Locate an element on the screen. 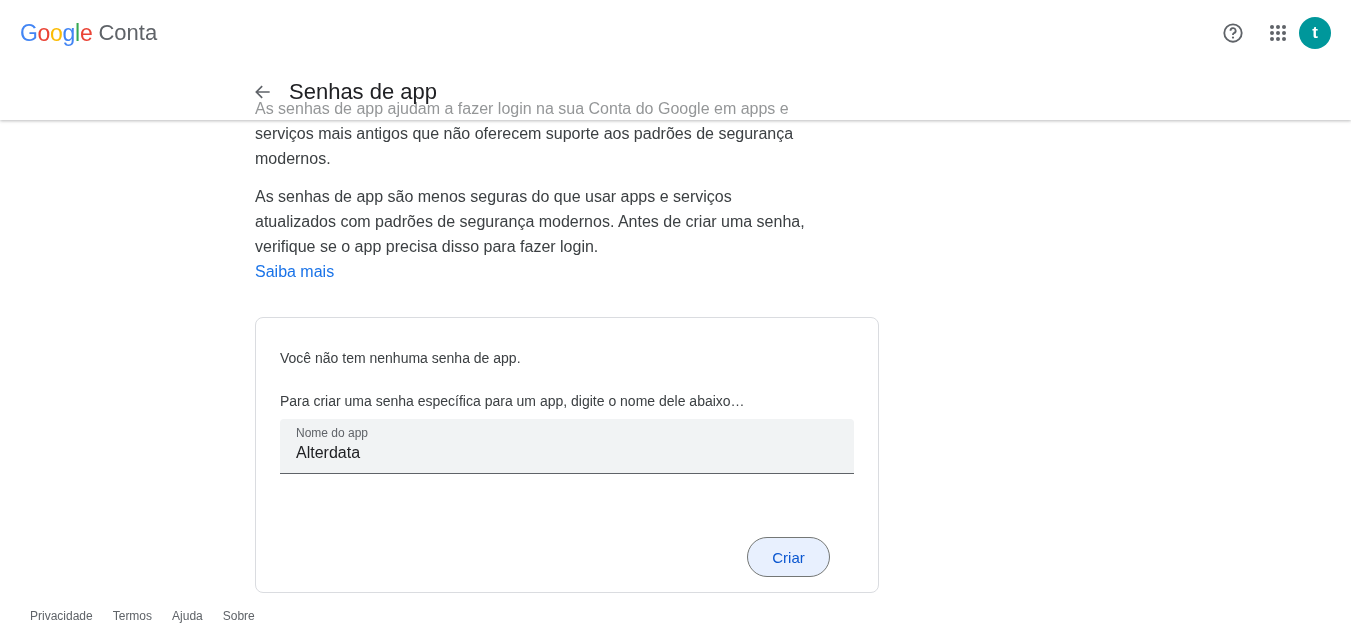 Image resolution: width=1351 pixels, height=642 pixels. intro-paragraph: As senhas de app são menos seguras do que usar apps e serviços atualizados com padrões de segurança modernos. Antes de criar uma senha, verifique se o app precisa disso para fazer login. is located at coordinates (530, 222).